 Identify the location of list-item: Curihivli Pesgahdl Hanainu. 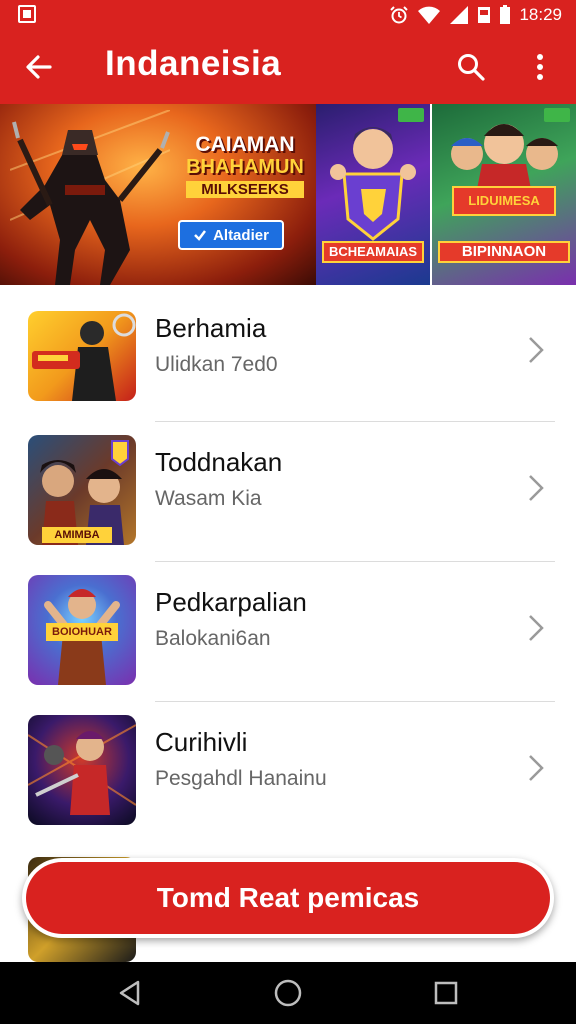
(288, 775).